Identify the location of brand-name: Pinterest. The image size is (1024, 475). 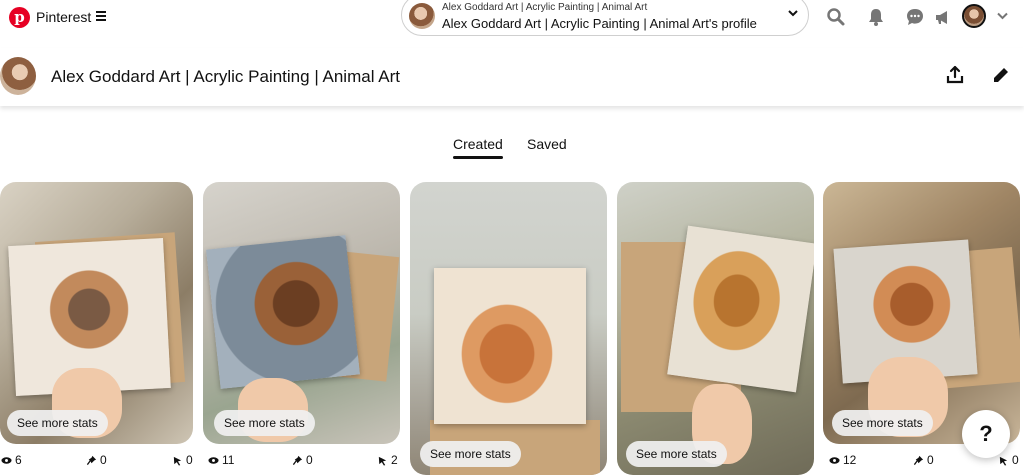
(63, 17).